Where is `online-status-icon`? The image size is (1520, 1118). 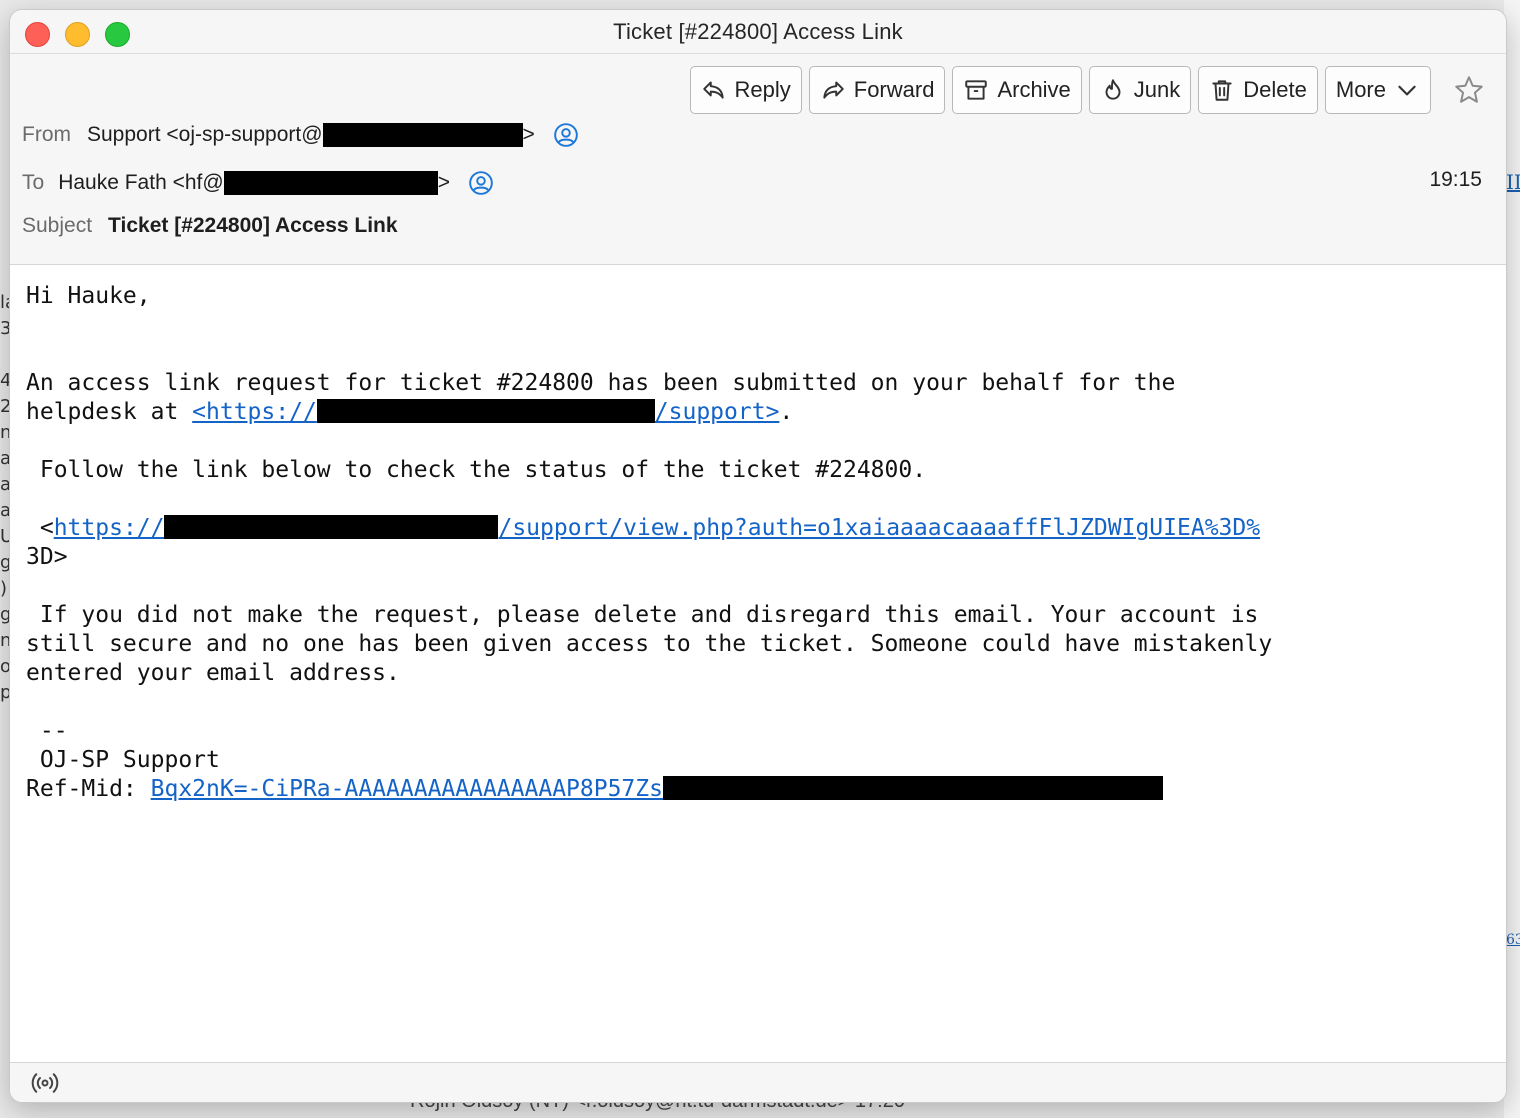
online-status-icon is located at coordinates (45, 1083).